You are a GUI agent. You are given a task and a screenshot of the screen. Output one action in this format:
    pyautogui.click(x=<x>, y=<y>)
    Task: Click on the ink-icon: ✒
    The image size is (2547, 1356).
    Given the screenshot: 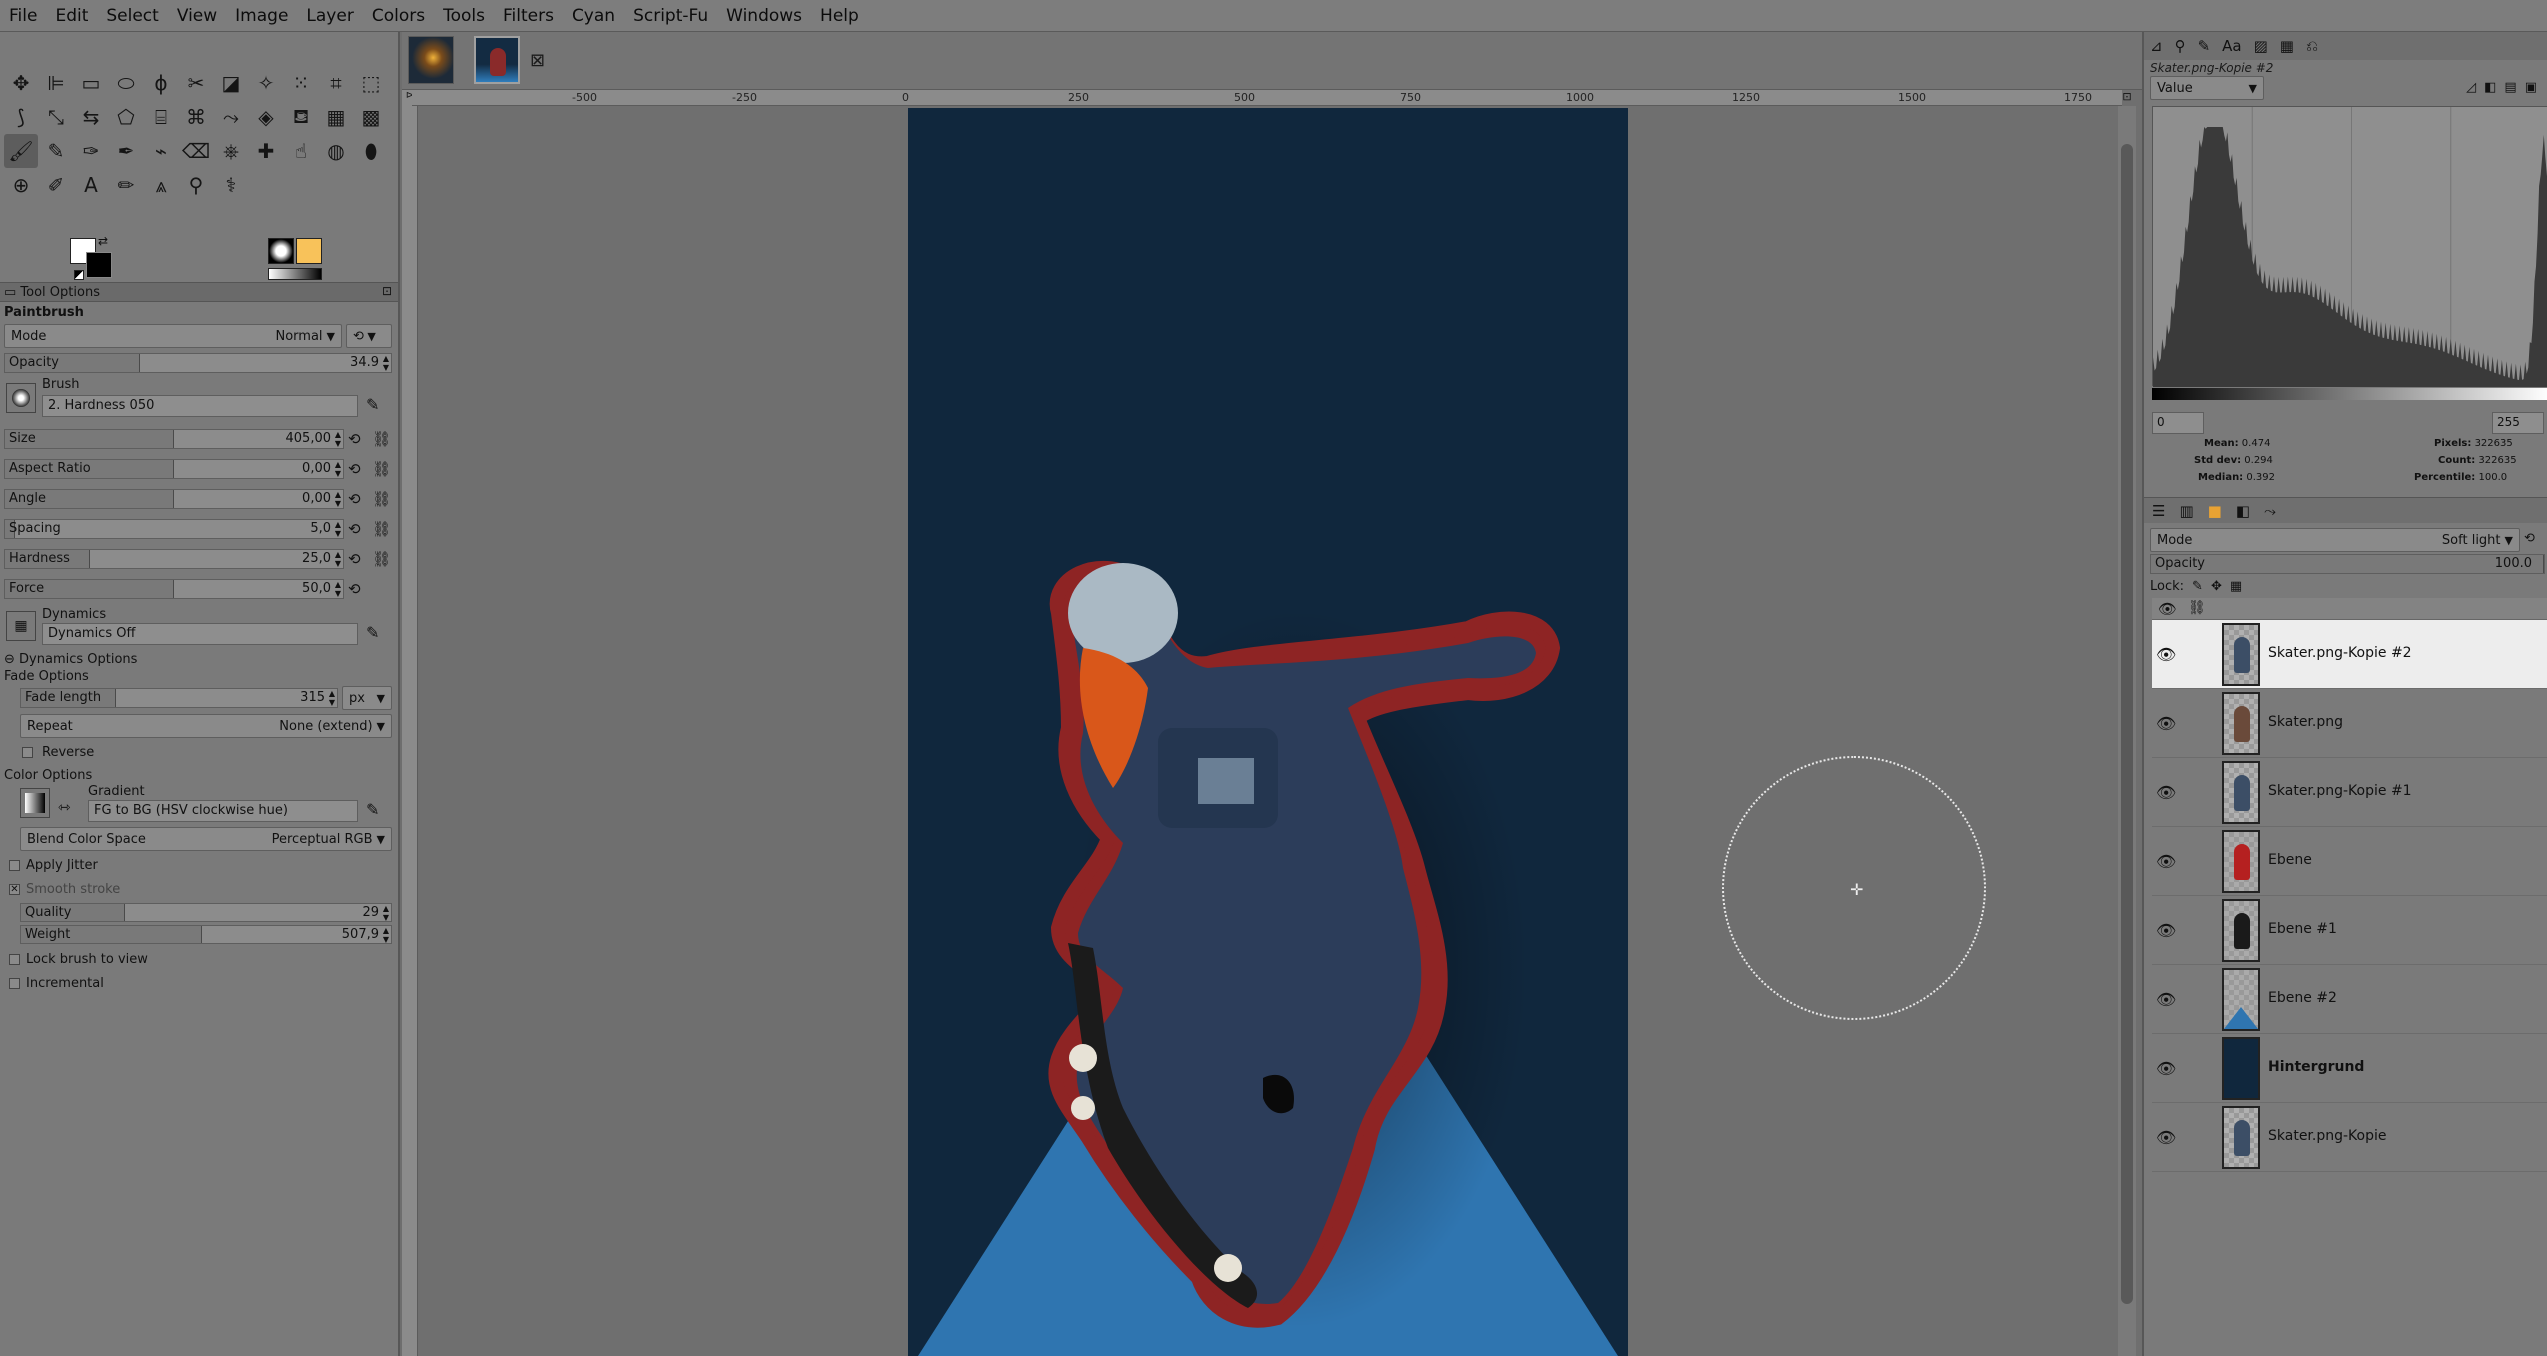 What is the action you would take?
    pyautogui.click(x=126, y=151)
    